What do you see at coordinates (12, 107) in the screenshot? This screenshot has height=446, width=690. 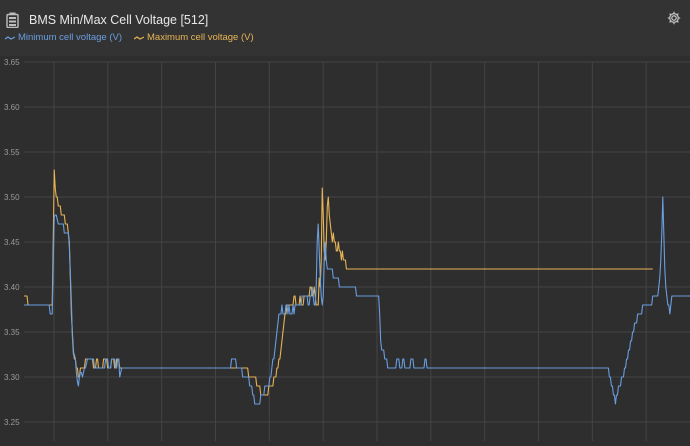 I see `y-tick-label: 3.60` at bounding box center [12, 107].